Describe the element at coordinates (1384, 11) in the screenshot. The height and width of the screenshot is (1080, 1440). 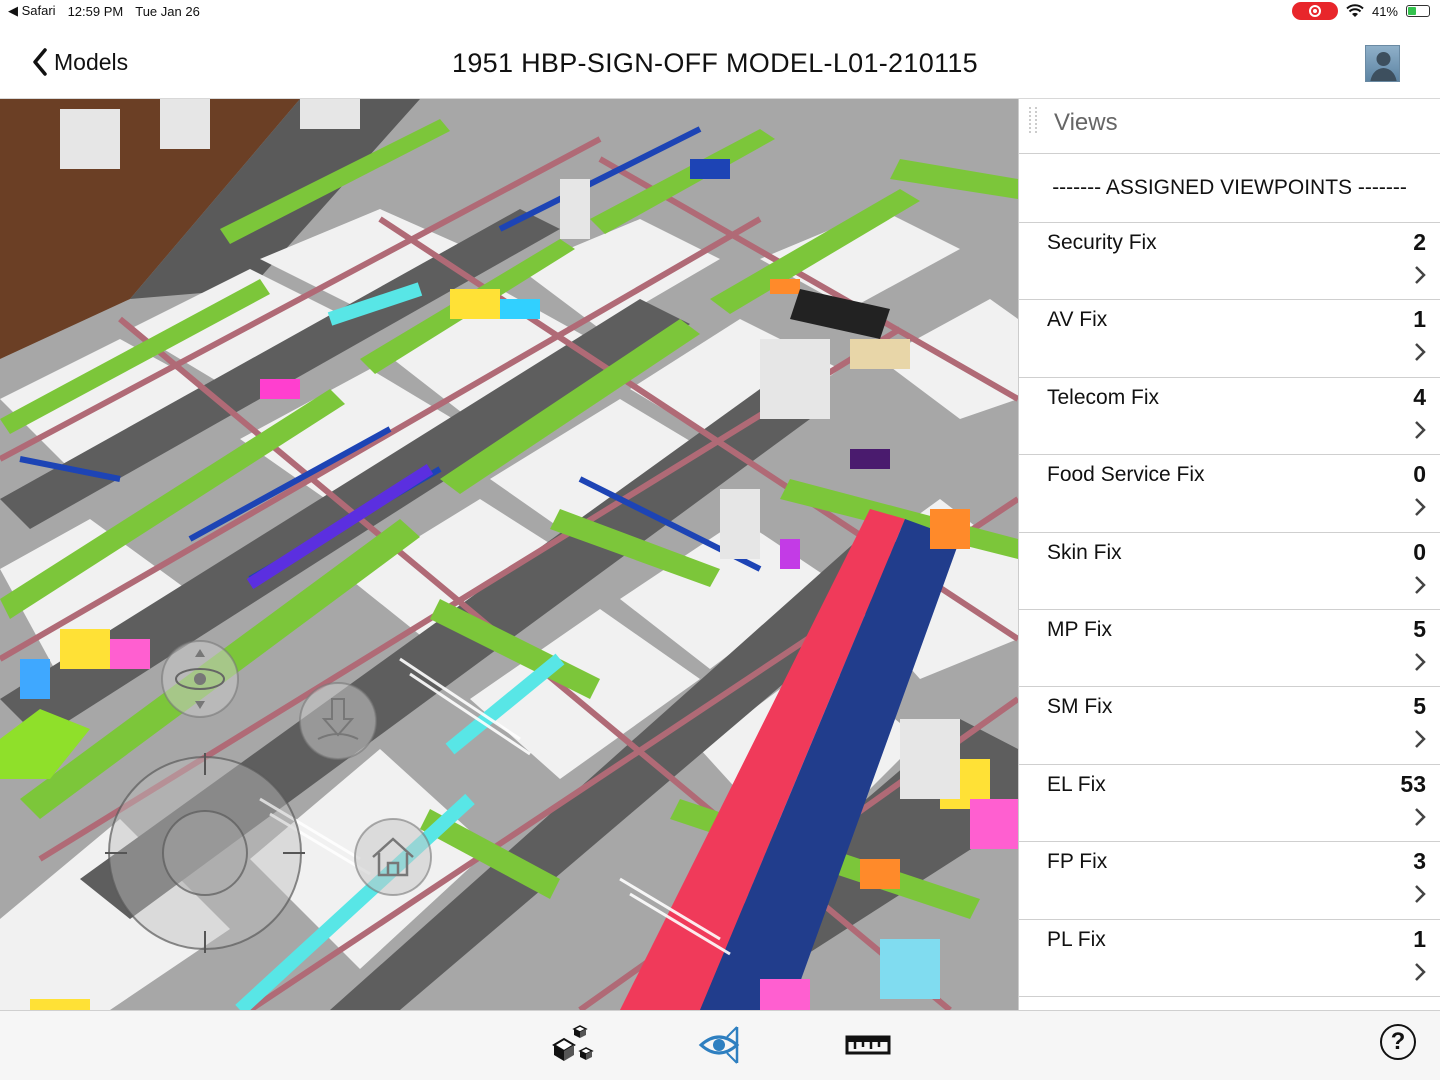
I see `battery-percent: 41%` at that location.